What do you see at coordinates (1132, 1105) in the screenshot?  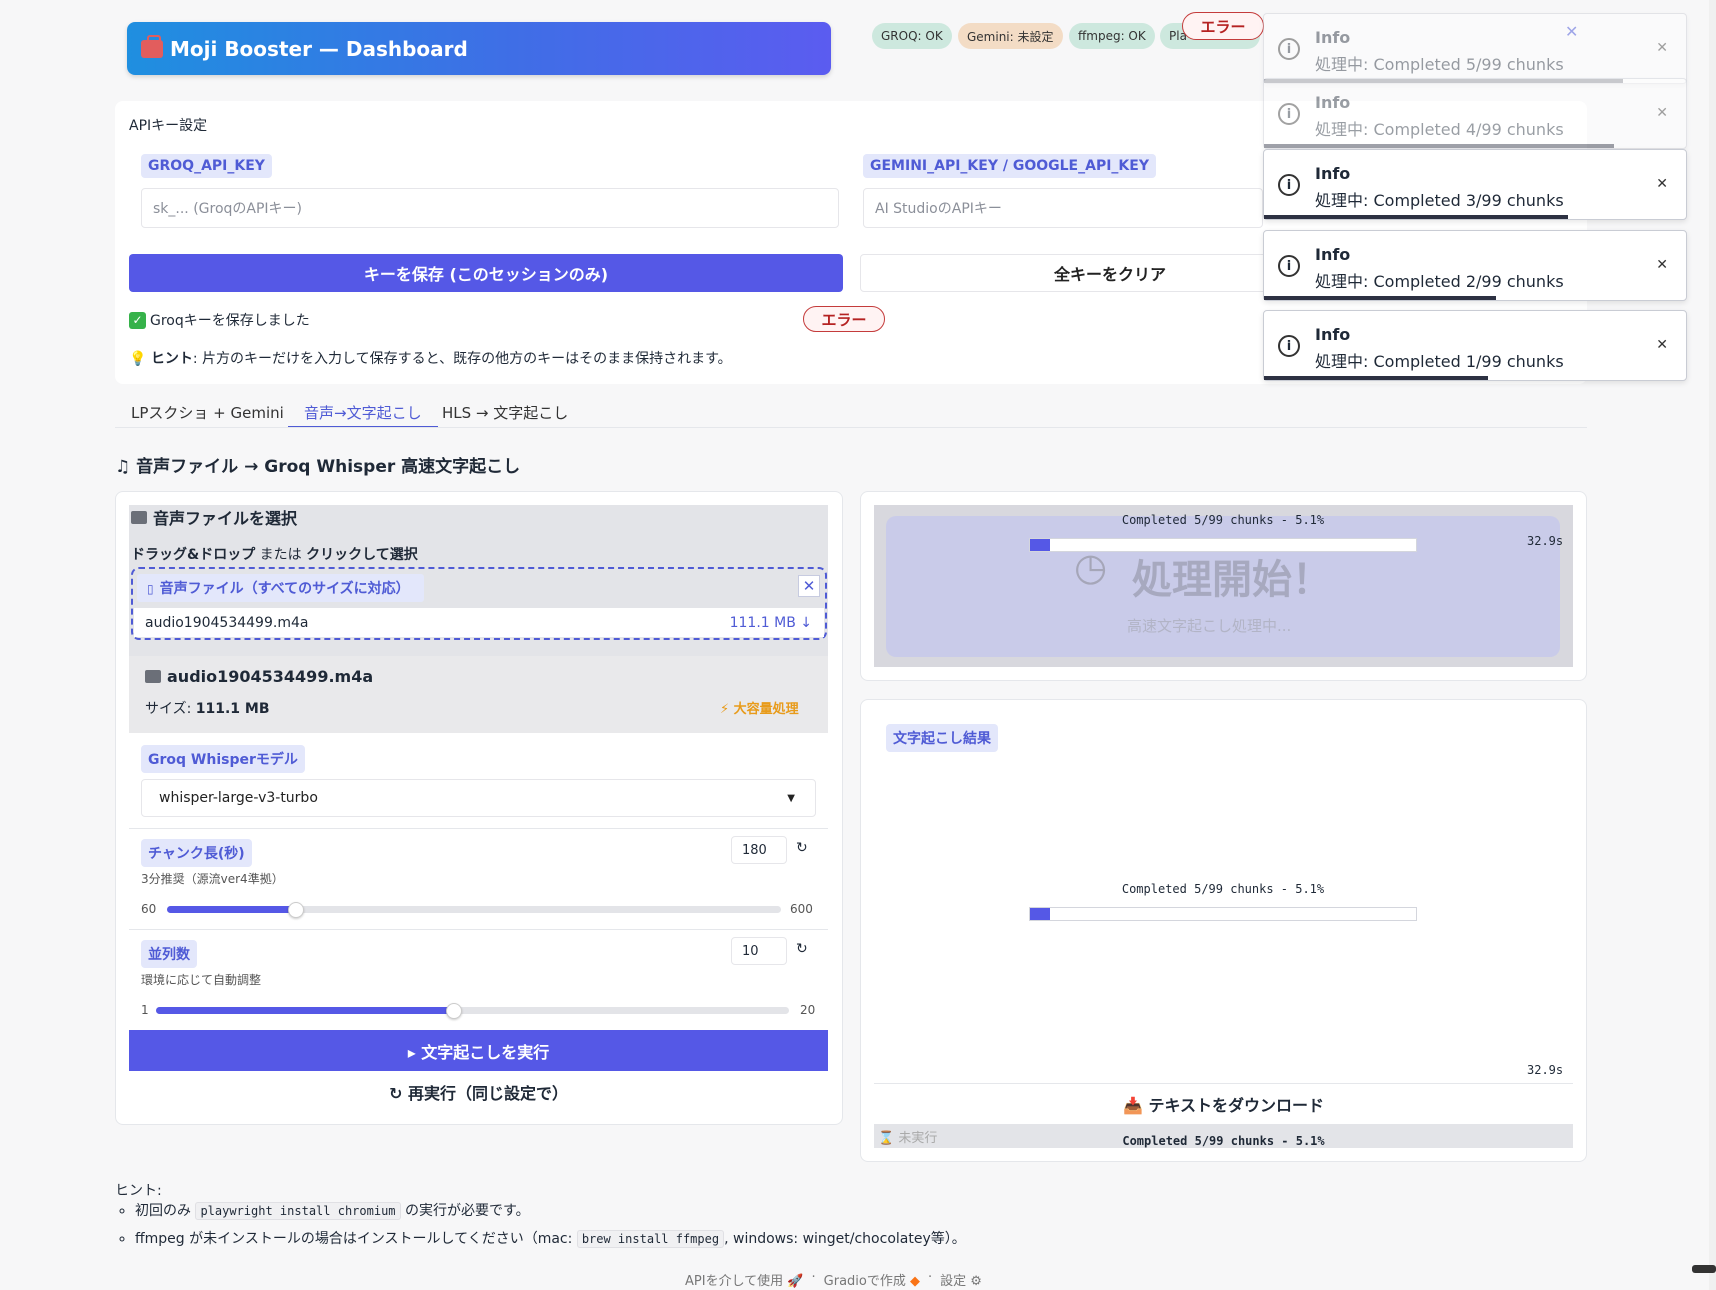 I see `download-tray-icon: 📥` at bounding box center [1132, 1105].